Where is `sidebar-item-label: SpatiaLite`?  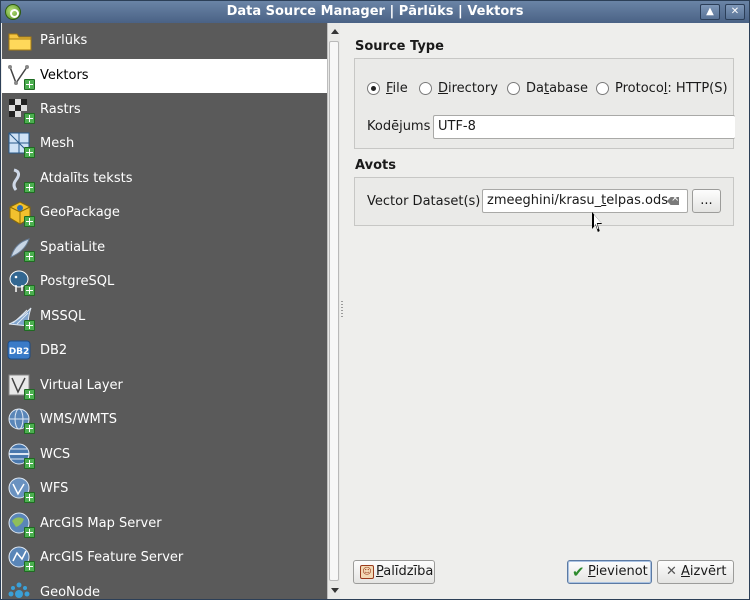 sidebar-item-label: SpatiaLite is located at coordinates (73, 247).